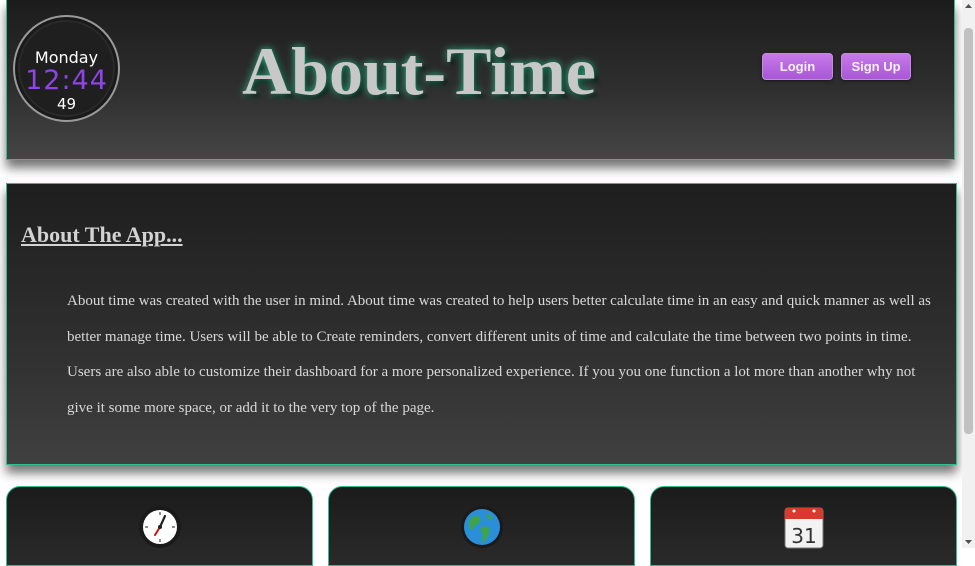 The width and height of the screenshot is (975, 566). I want to click on scroll-down-arrow-icon, so click(968, 542).